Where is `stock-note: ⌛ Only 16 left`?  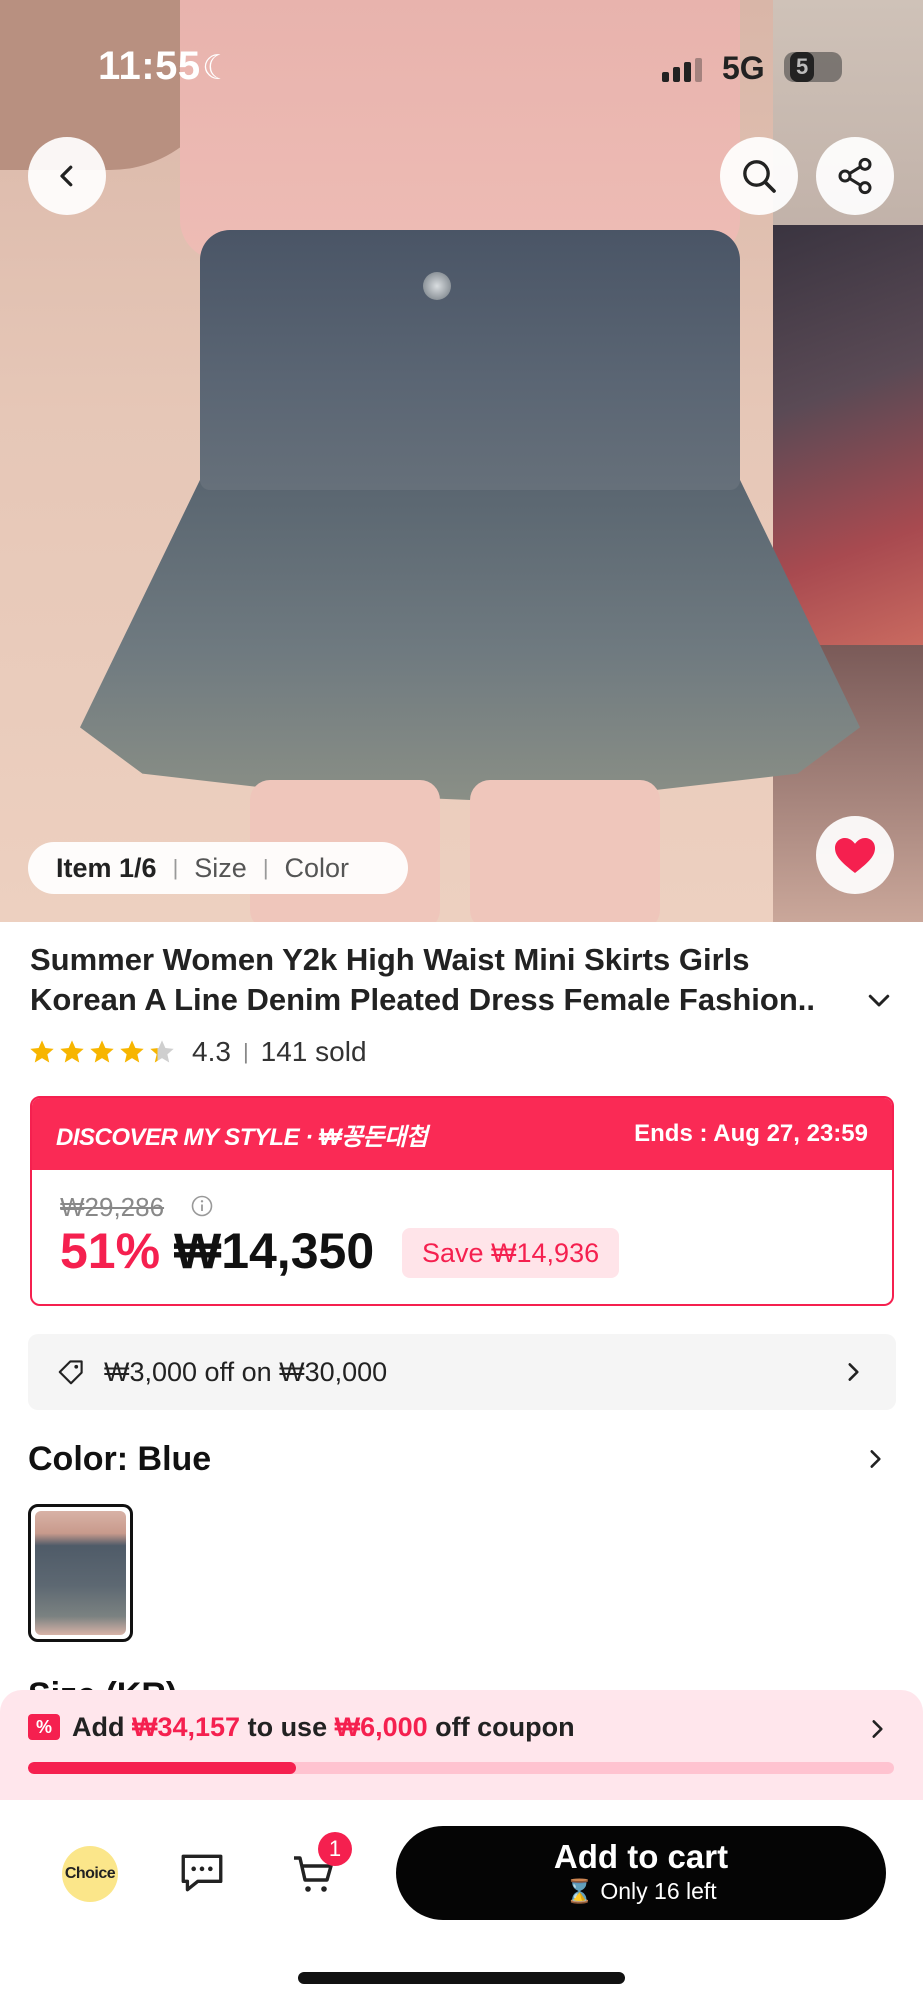 stock-note: ⌛ Only 16 left is located at coordinates (641, 1891).